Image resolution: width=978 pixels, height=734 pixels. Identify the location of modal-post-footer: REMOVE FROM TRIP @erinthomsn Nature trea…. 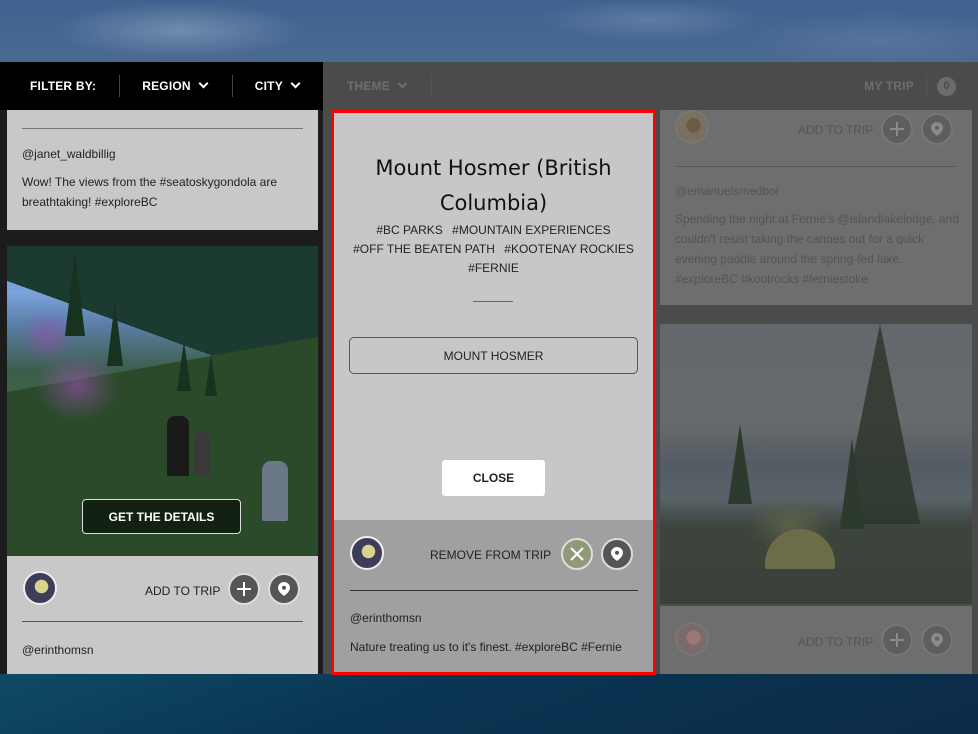
(493, 596).